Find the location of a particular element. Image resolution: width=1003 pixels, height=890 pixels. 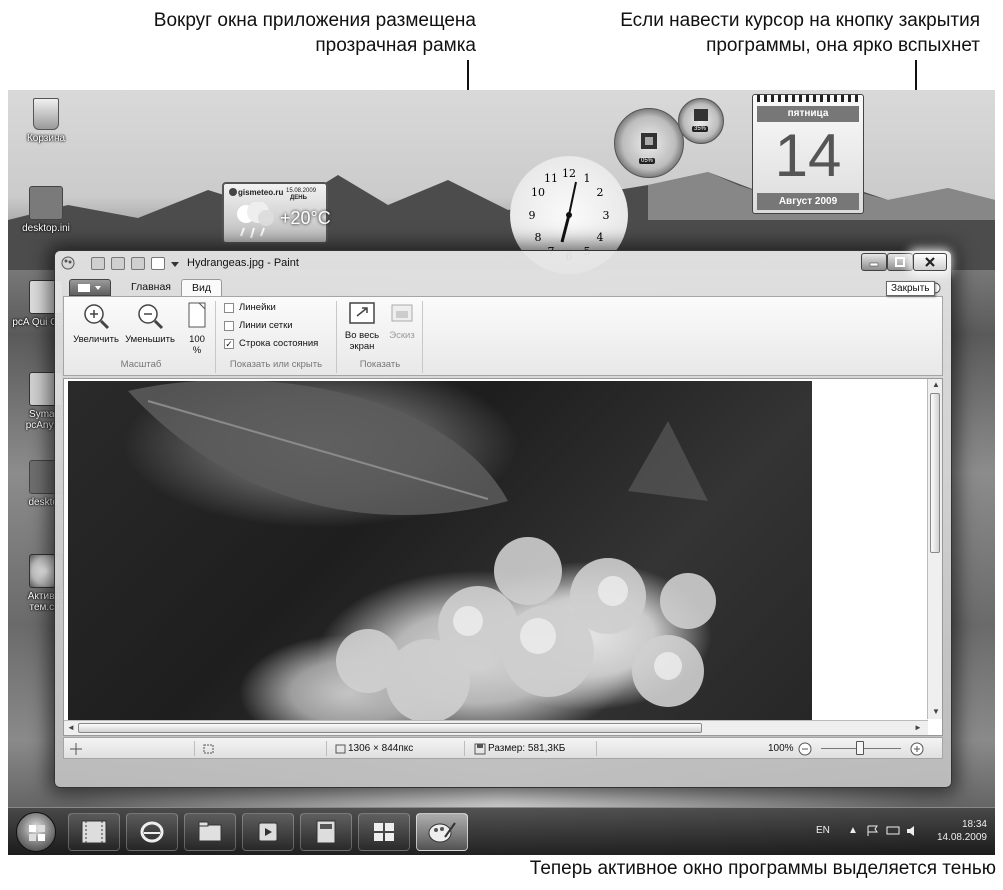

clock-number: 4 is located at coordinates (600, 237).